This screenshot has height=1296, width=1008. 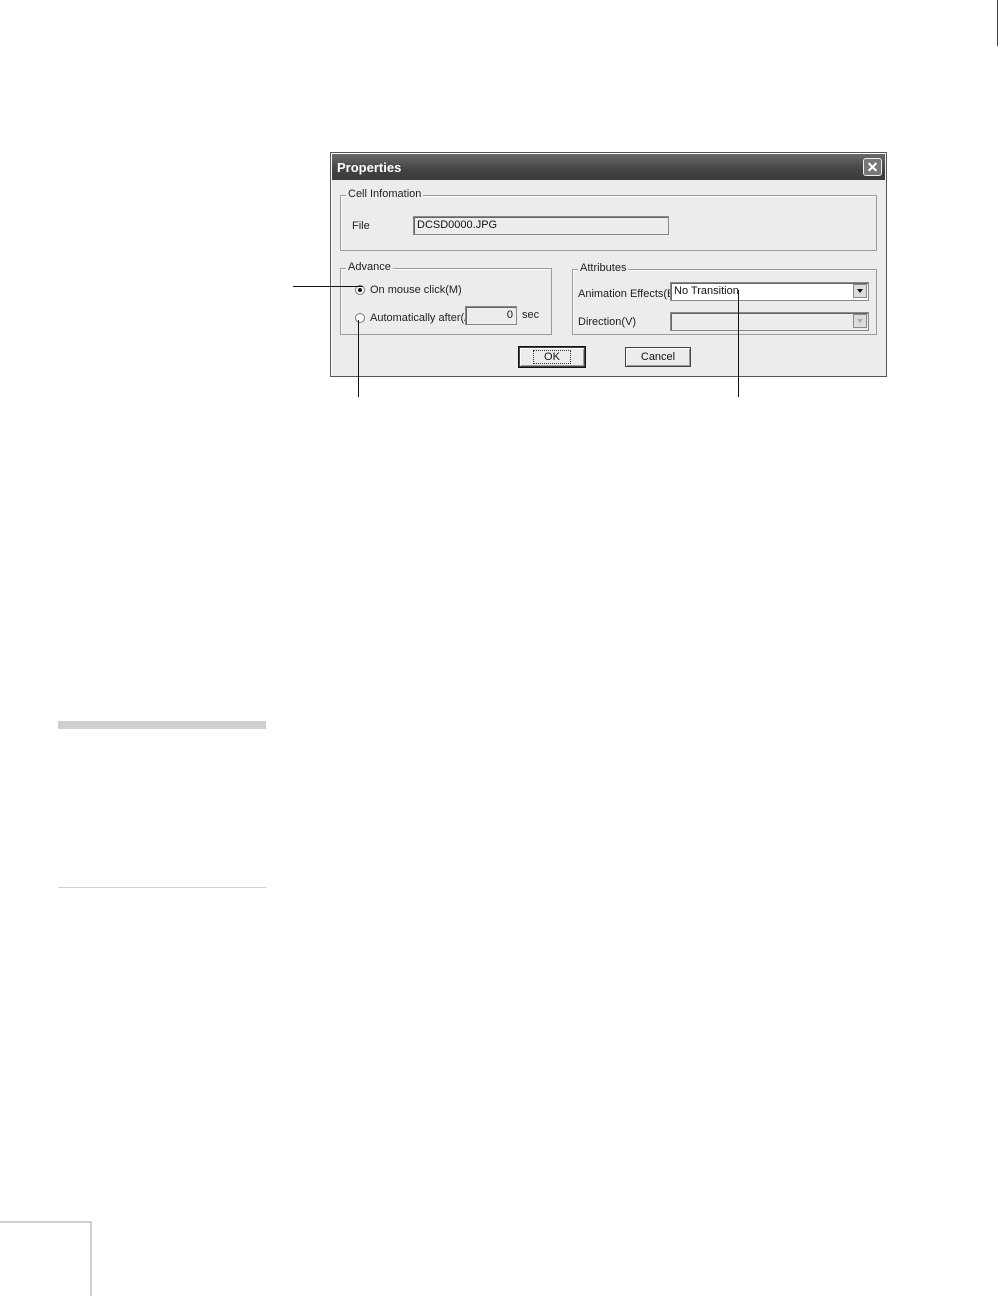 I want to click on ok-button-label: OK, so click(x=552, y=357).